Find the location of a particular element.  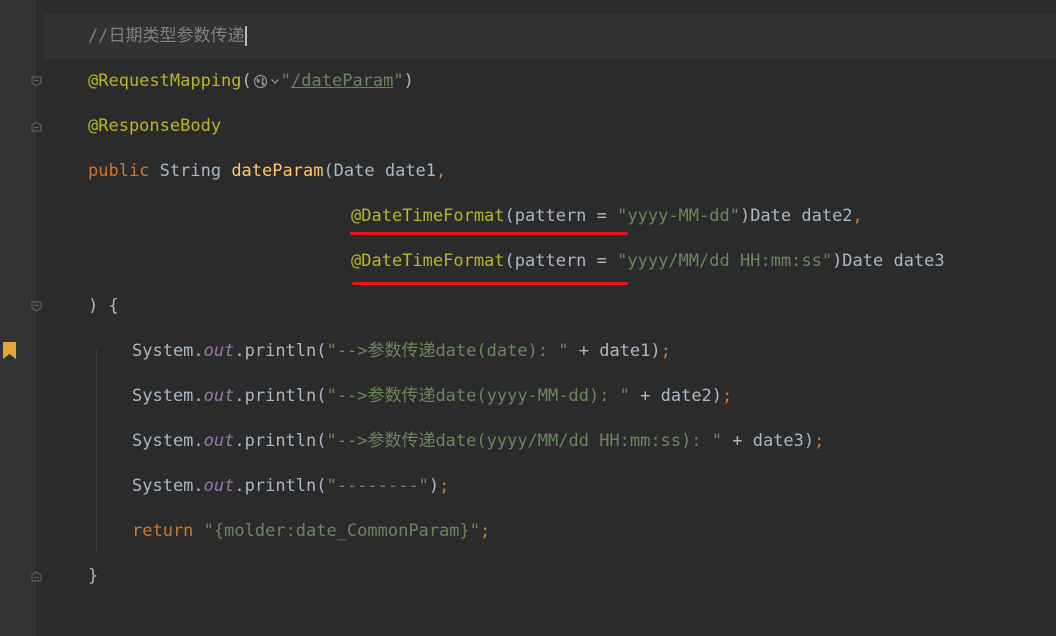

string-literal: "-->参数传递date(yyyy-MM-dd): " is located at coordinates (478, 396).